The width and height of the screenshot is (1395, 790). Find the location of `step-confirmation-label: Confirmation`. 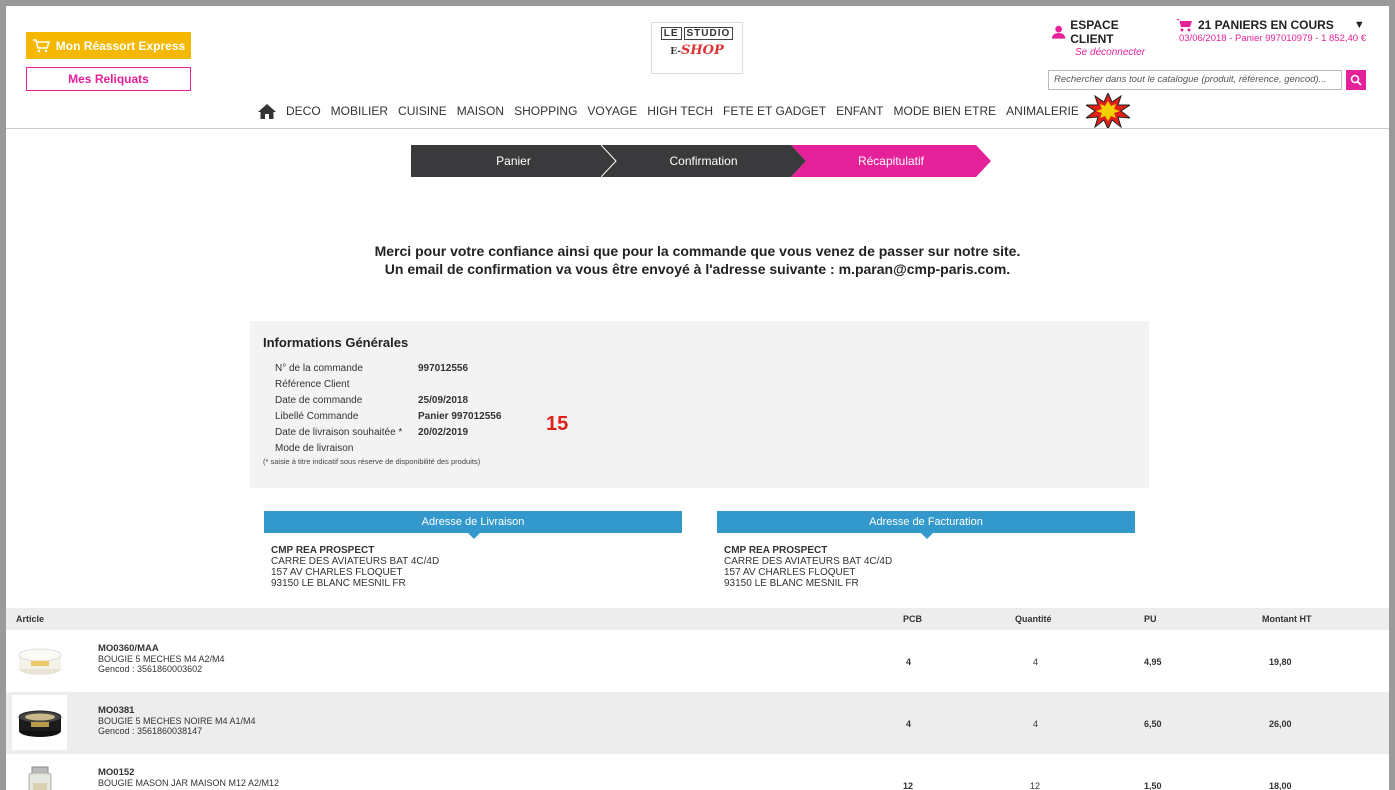

step-confirmation-label: Confirmation is located at coordinates (703, 161).